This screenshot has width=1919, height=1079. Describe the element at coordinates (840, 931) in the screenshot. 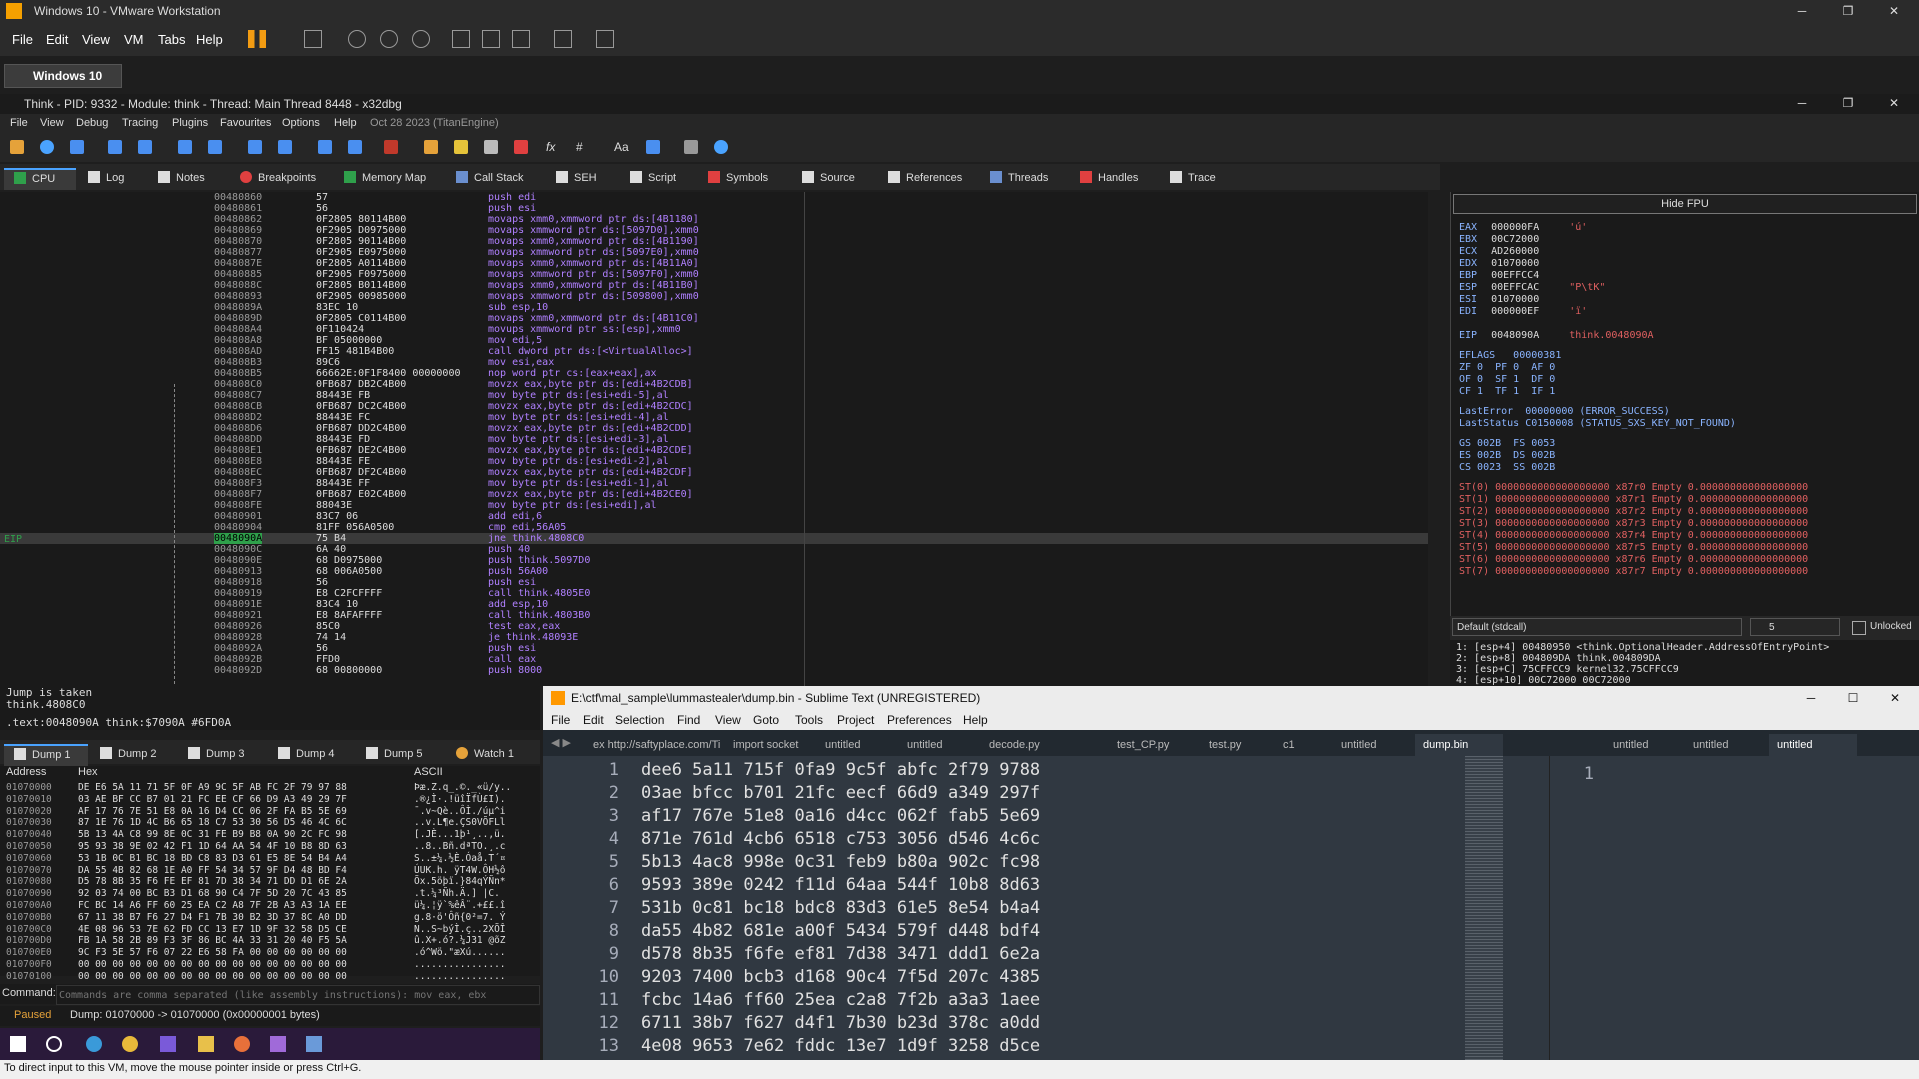

I see `code-line: da55 4b82 681e a00f 5434 579f d448 bdf4` at that location.